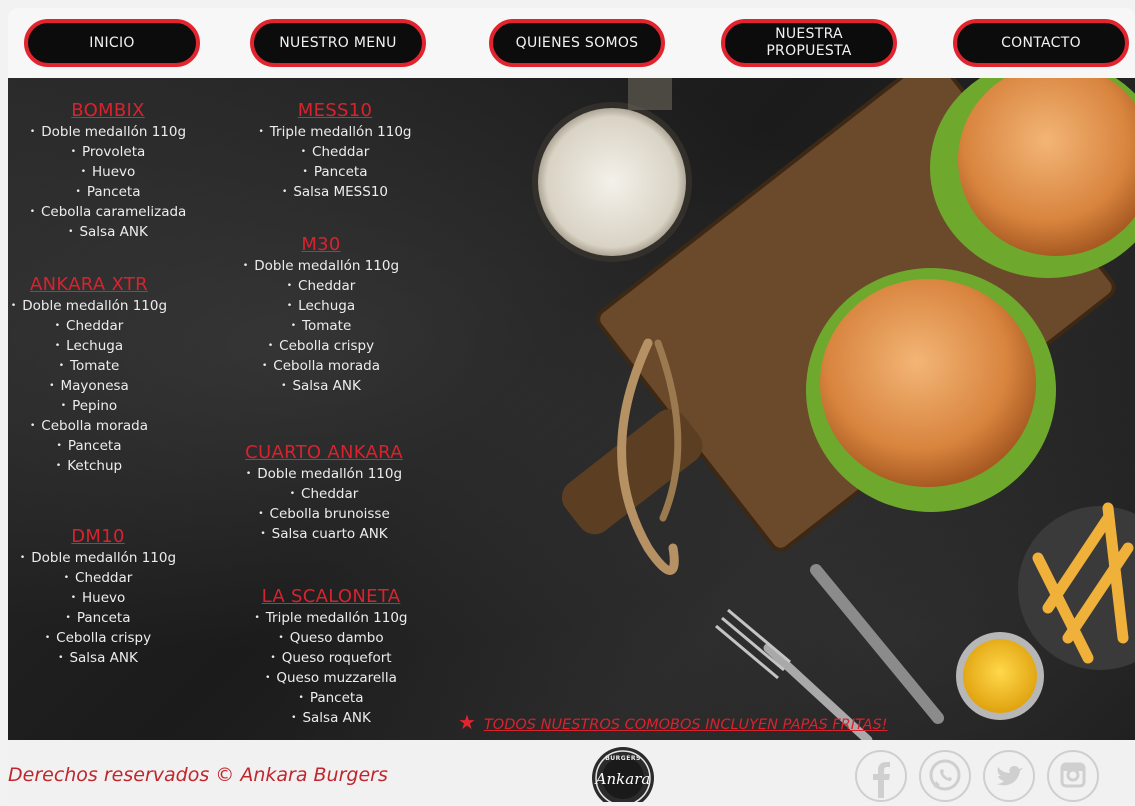 The image size is (1135, 806). Describe the element at coordinates (108, 212) in the screenshot. I see `list-item: Cebolla caramelizada` at that location.